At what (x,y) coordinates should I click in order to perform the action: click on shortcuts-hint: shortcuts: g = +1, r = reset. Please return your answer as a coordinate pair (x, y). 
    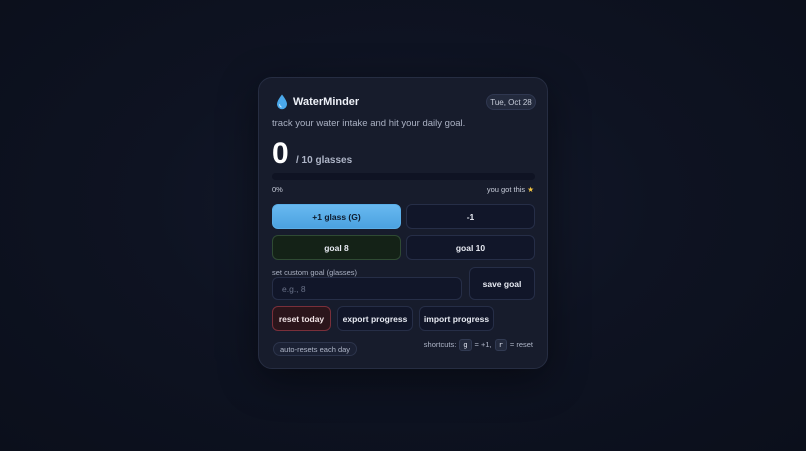
    Looking at the image, I should click on (478, 345).